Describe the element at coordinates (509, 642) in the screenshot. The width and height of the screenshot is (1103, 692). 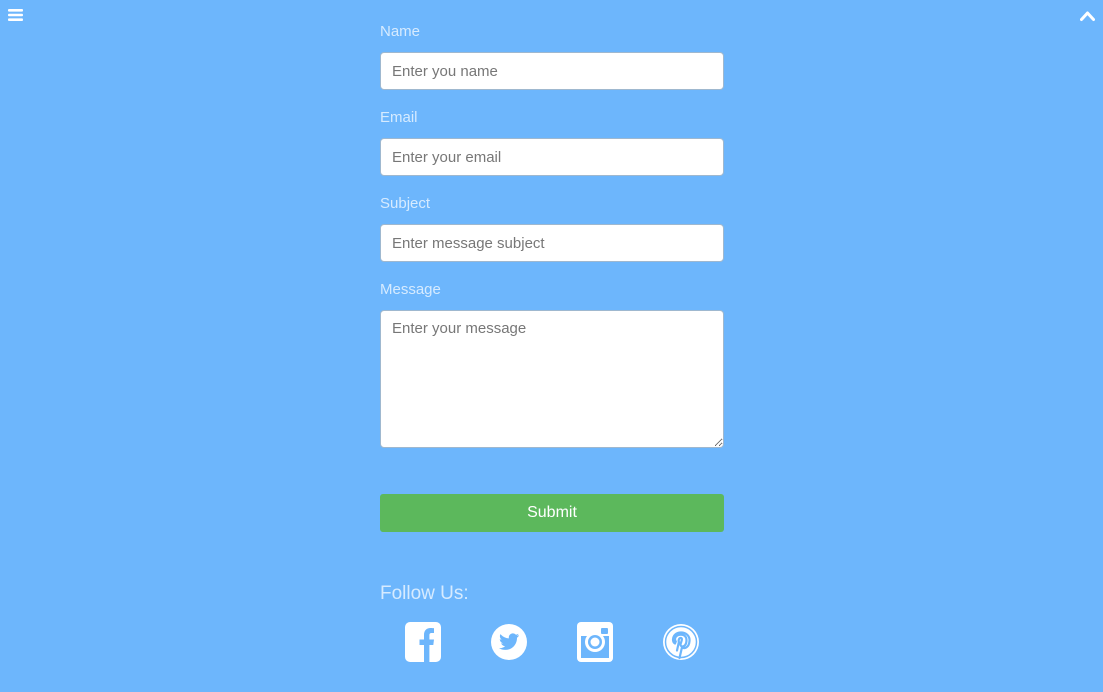
I see `twitter-icon` at that location.